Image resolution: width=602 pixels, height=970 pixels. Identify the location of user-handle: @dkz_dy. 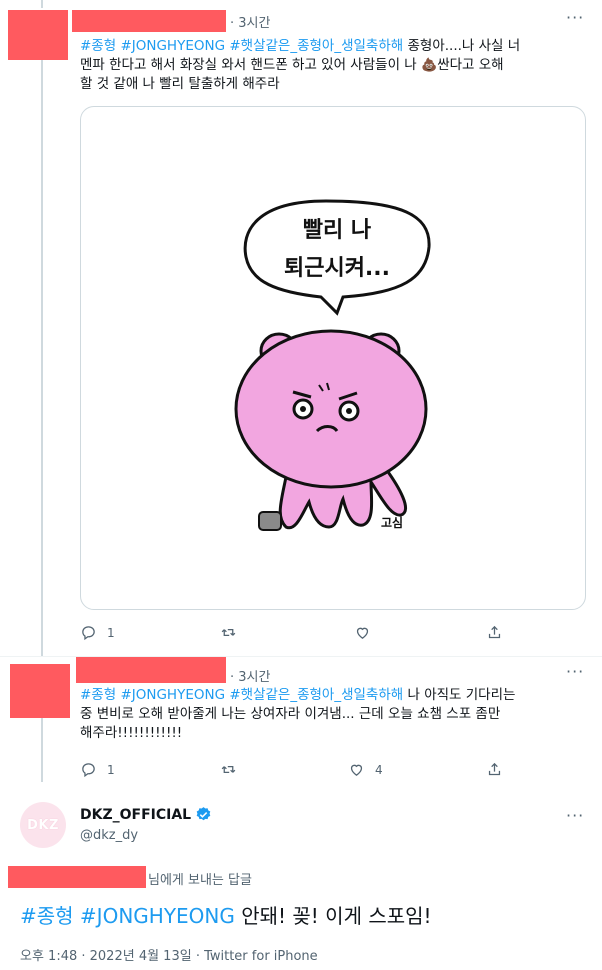
(109, 835).